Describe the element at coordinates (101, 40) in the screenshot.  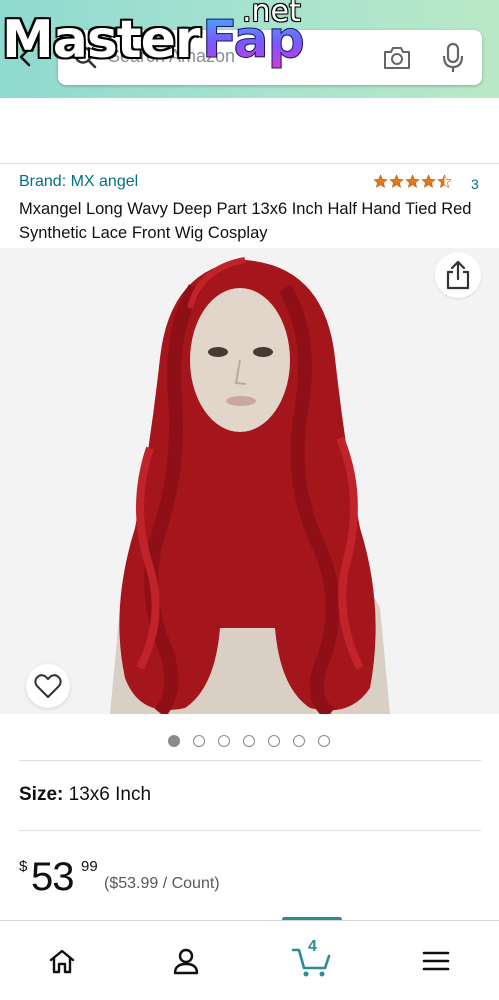
I see `watermark-master: Master` at that location.